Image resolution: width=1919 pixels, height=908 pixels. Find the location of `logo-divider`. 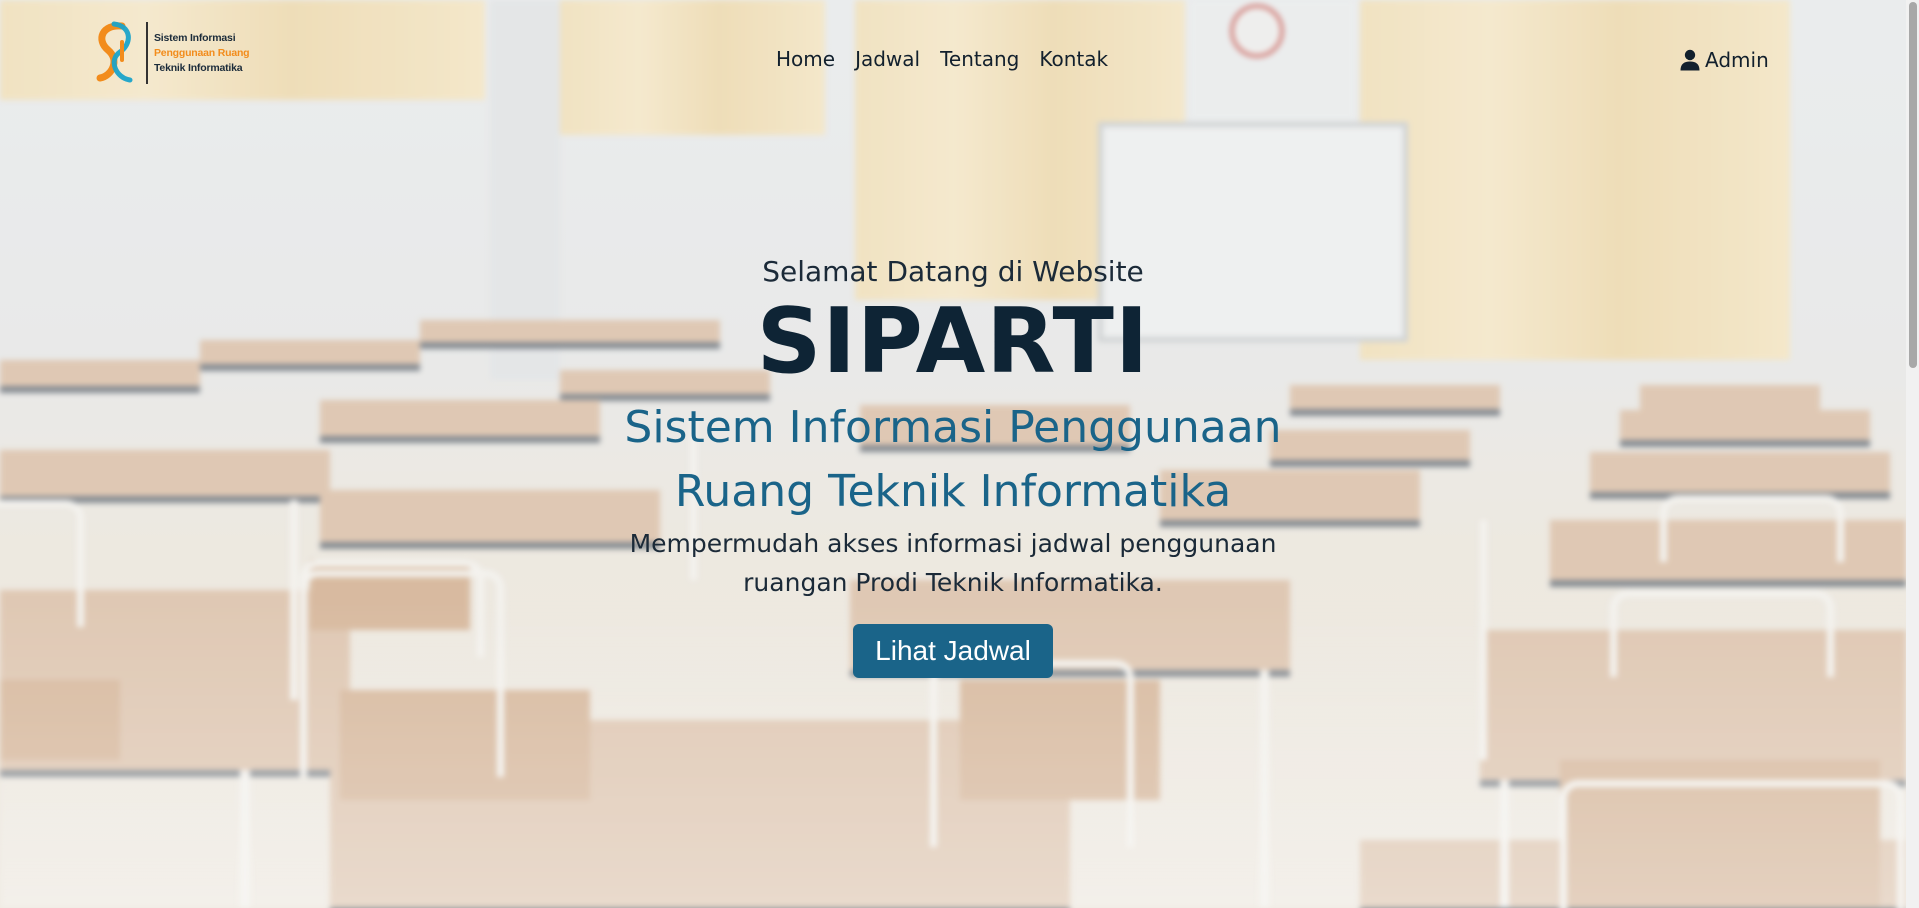

logo-divider is located at coordinates (147, 53).